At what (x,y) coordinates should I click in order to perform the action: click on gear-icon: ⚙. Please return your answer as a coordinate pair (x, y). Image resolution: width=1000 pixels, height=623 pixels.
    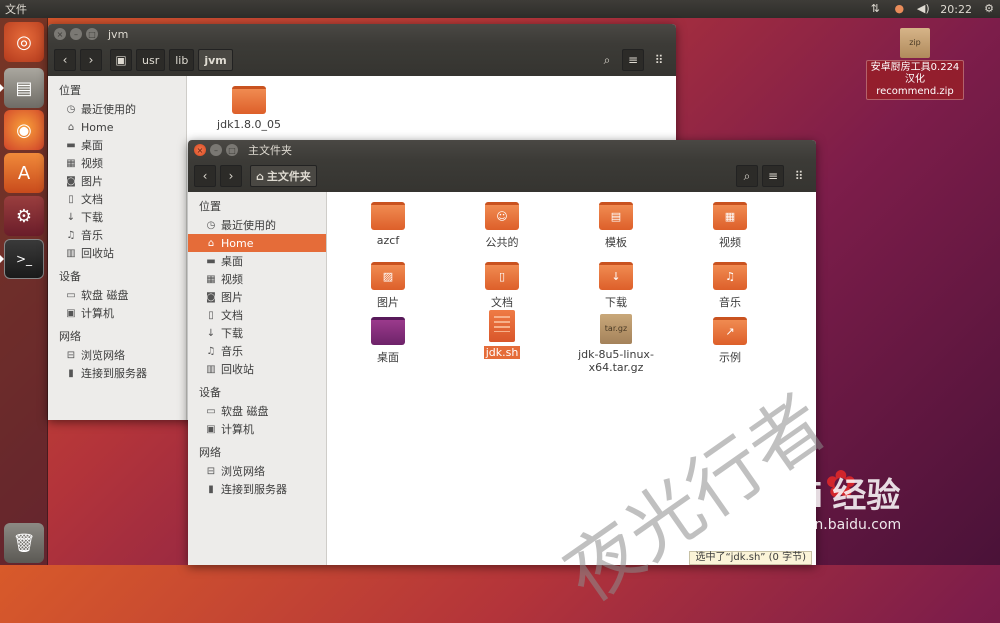
    Looking at the image, I should click on (989, 9).